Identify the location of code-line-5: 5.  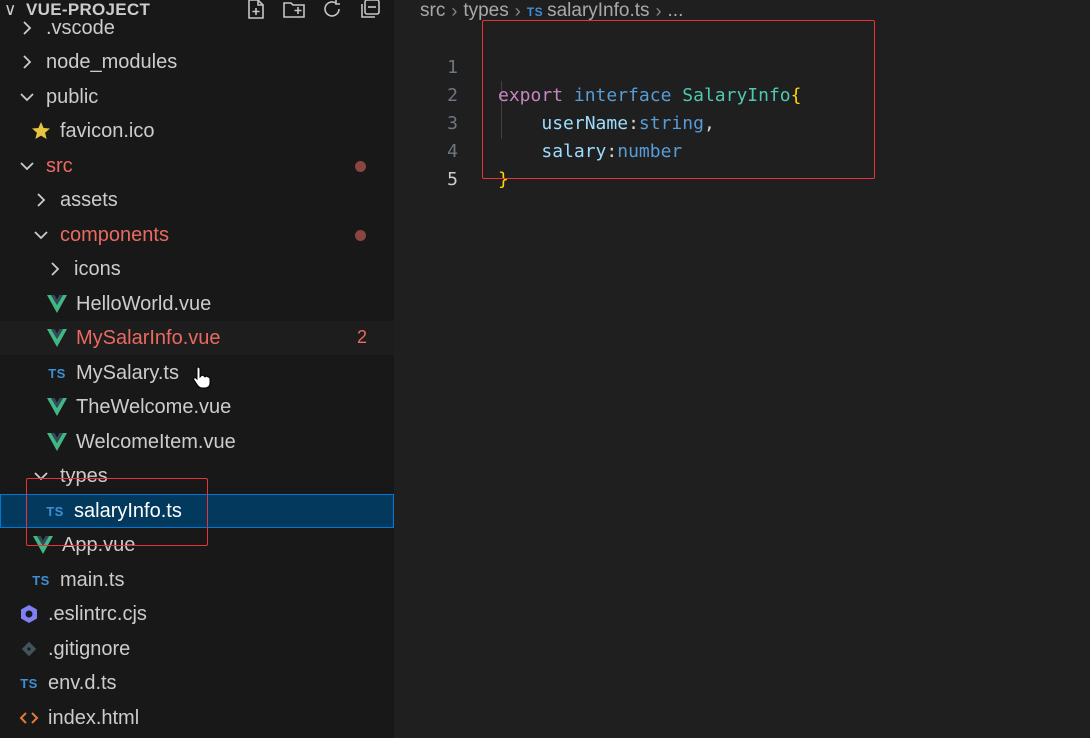
(739, 164).